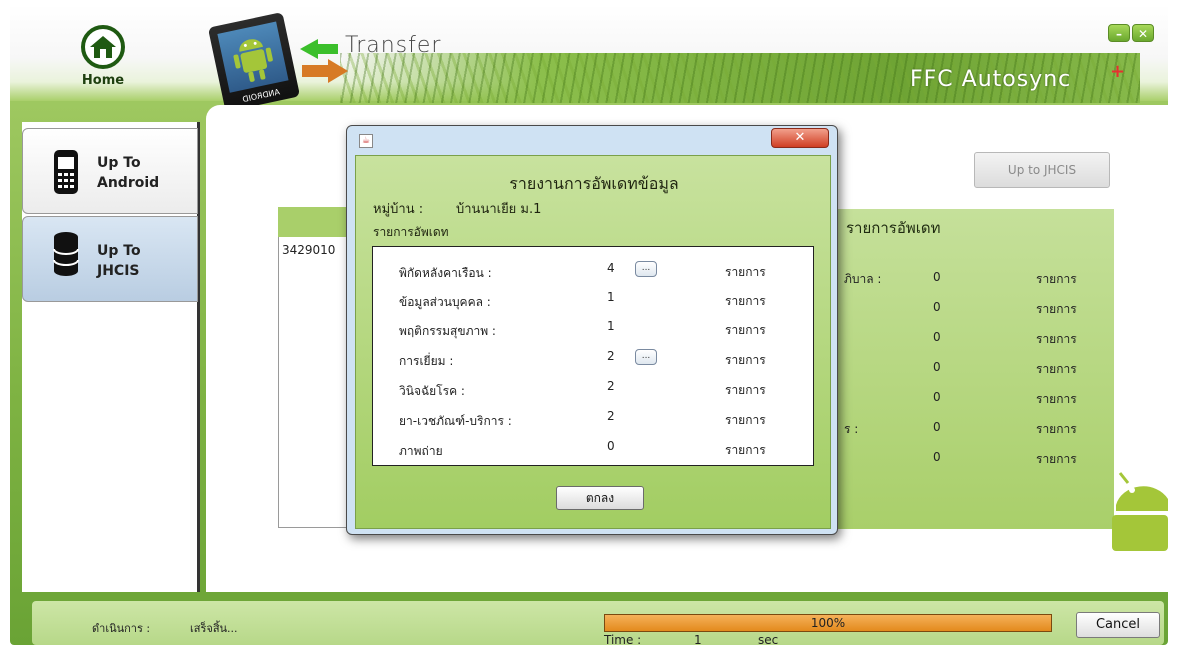 Image resolution: width=1177 pixels, height=645 pixels. I want to click on sidebar-item-up-to-jhcis: Up To JHCIS, so click(110, 259).